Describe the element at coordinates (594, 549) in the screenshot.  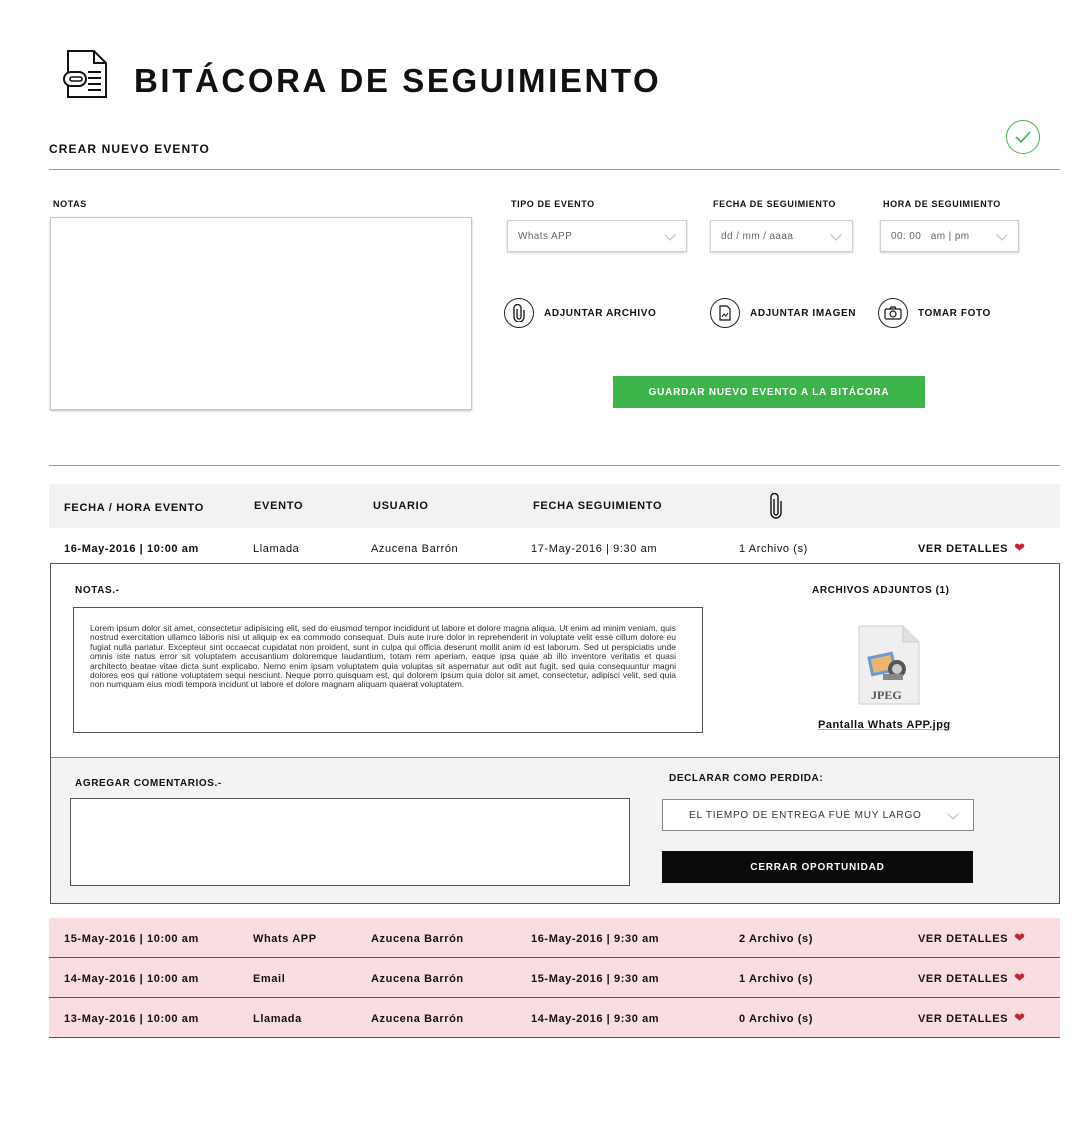
I see `row-followup: 17-May-2016 | 9:30 am` at that location.